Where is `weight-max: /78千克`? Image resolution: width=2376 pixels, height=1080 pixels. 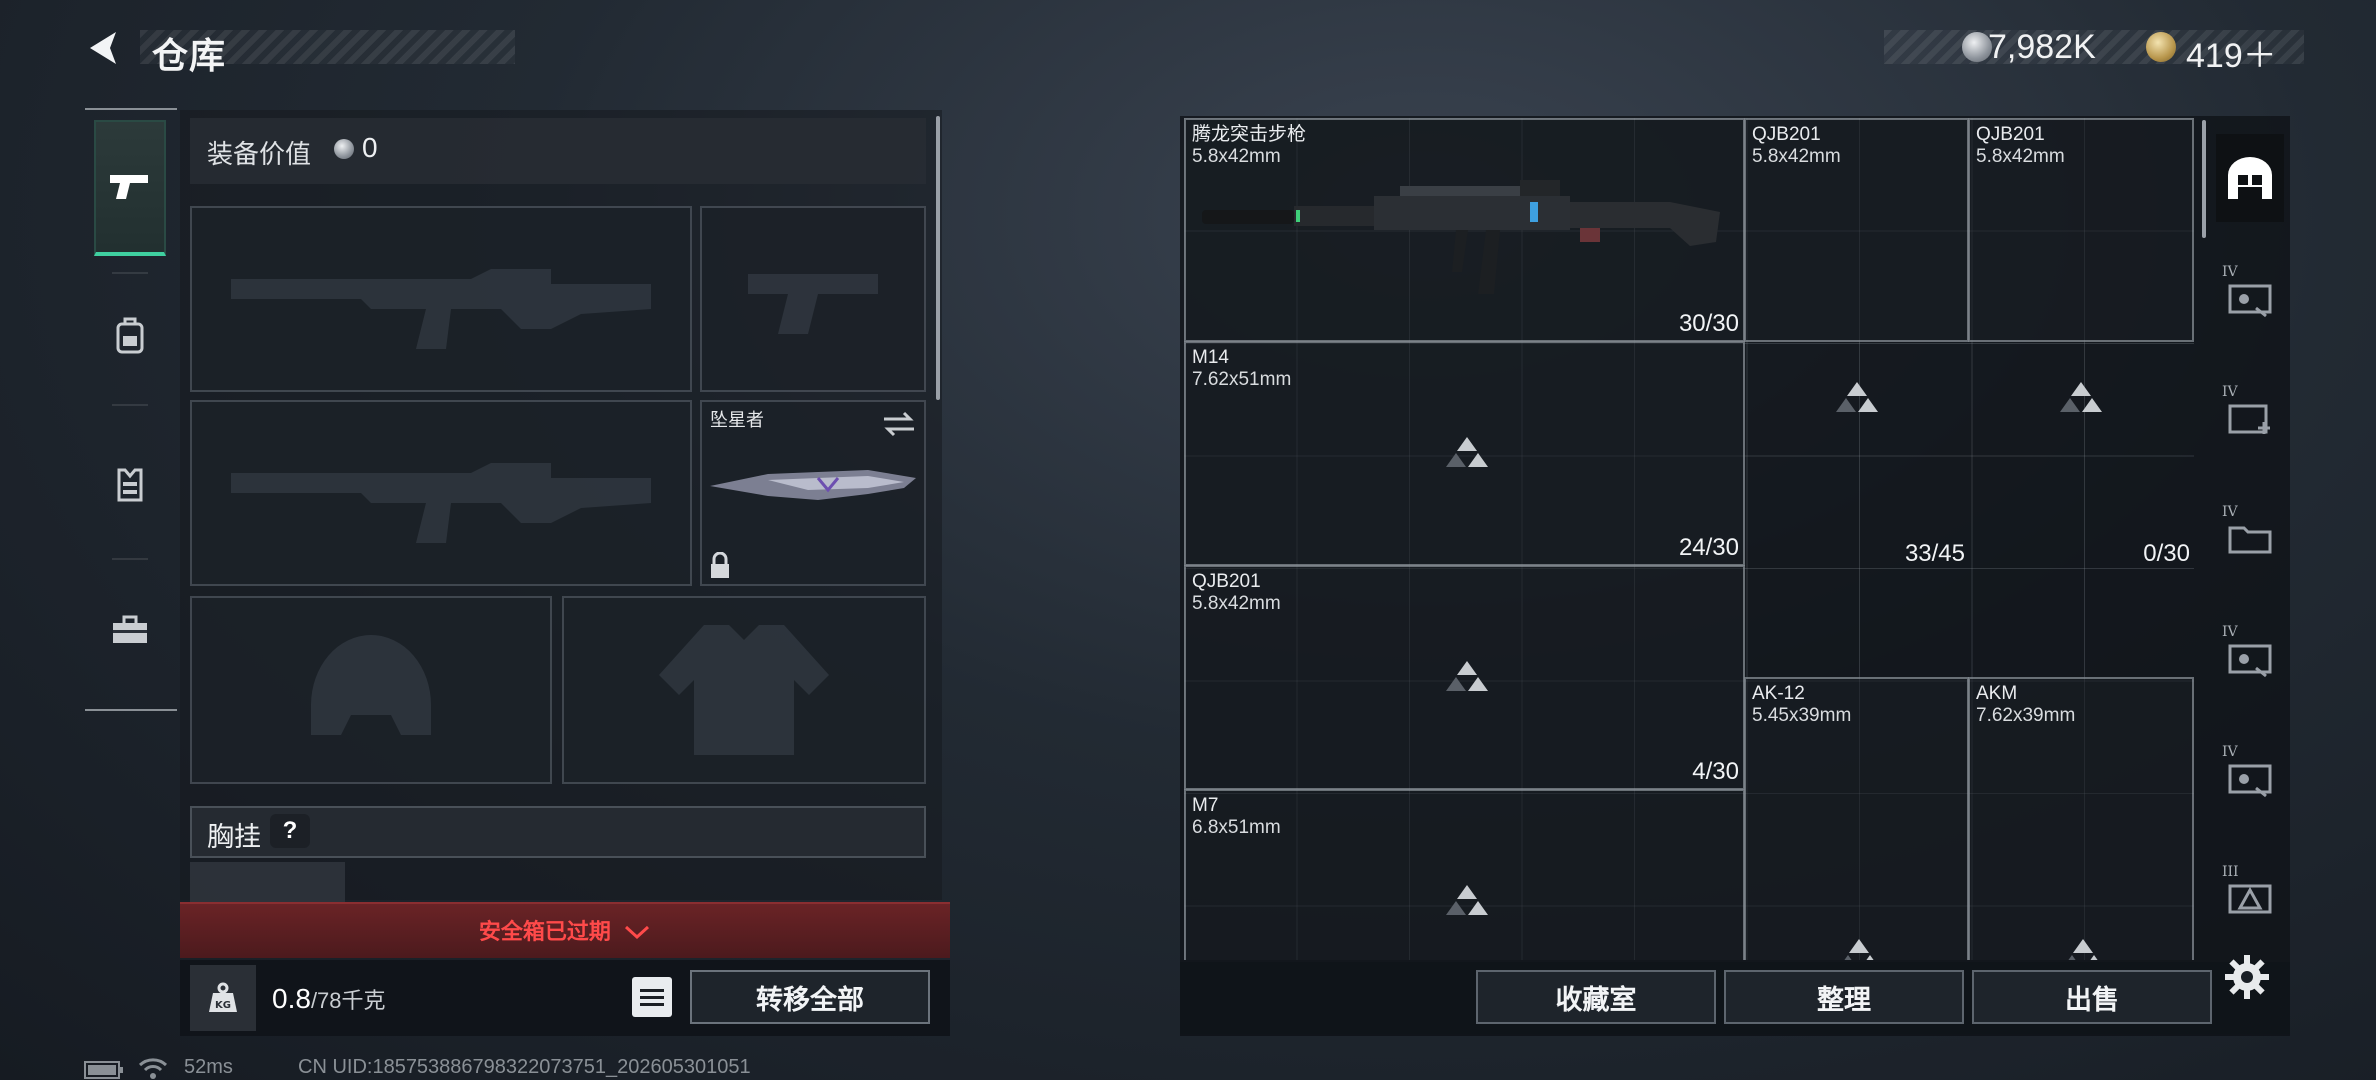
weight-max: /78千克 is located at coordinates (348, 1000).